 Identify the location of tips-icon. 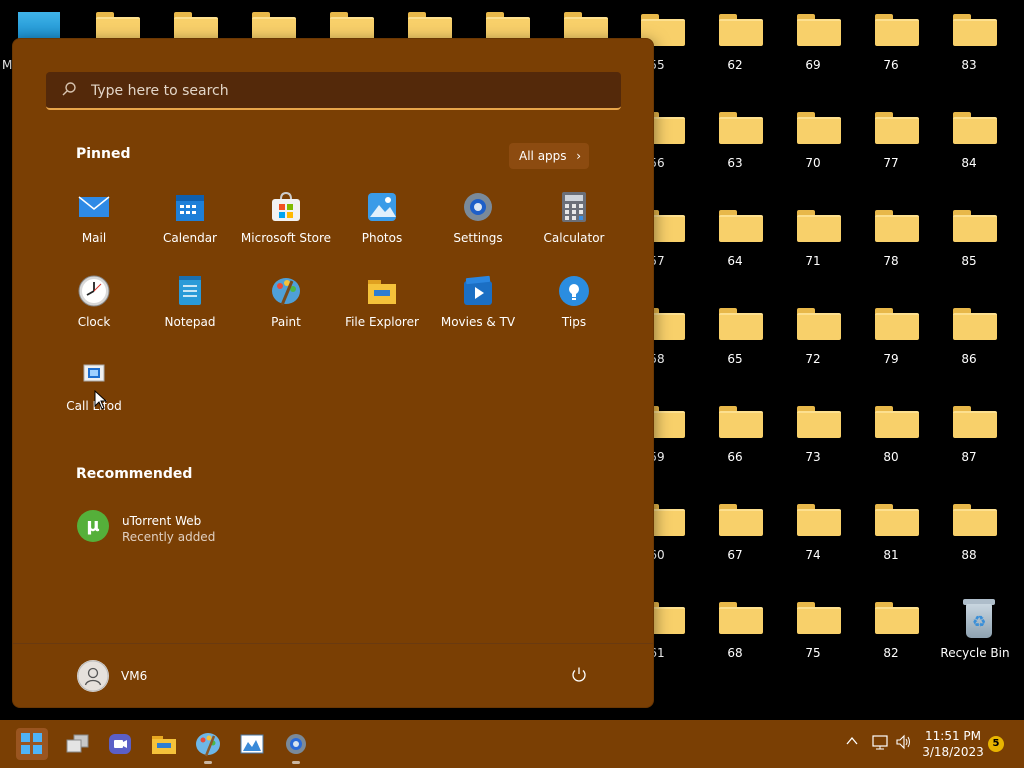
(574, 291).